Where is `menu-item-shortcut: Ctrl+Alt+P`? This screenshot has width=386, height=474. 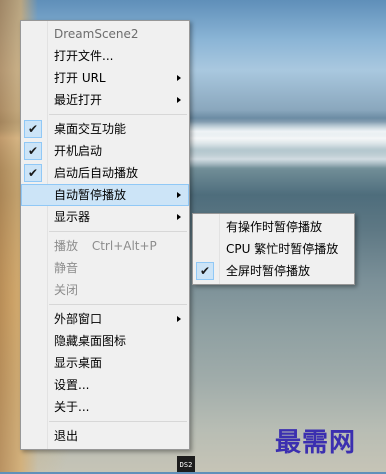
menu-item-shortcut: Ctrl+Alt+P is located at coordinates (124, 246).